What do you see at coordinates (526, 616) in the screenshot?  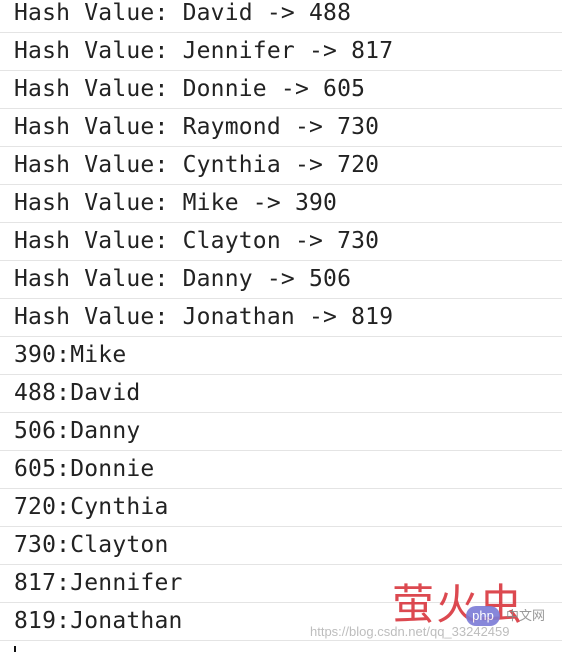 I see `watermark-site-name: 中文网` at bounding box center [526, 616].